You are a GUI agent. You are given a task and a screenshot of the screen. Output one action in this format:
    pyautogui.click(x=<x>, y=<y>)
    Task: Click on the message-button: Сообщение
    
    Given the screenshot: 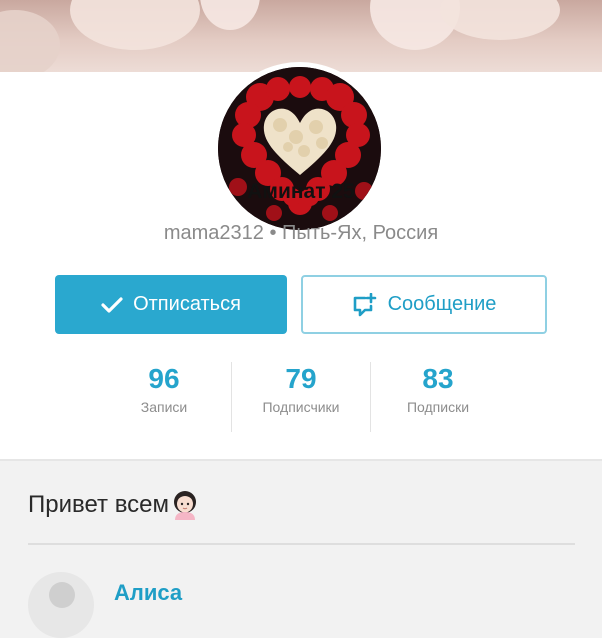 What is the action you would take?
    pyautogui.click(x=424, y=304)
    